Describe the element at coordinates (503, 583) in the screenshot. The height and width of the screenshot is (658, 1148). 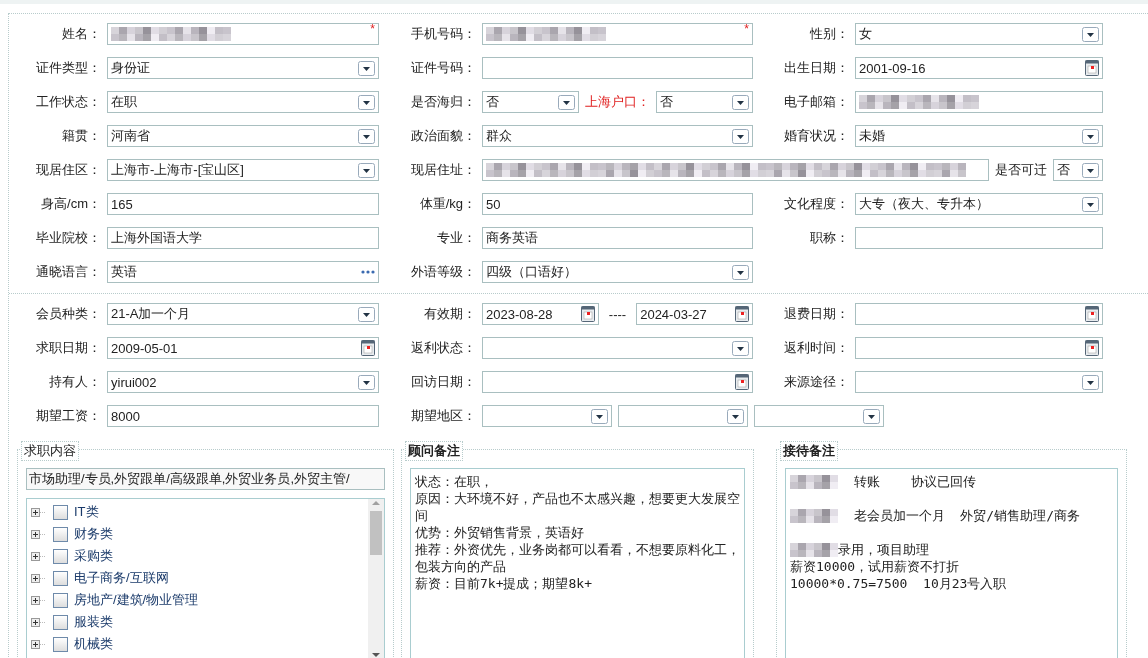
I see `note-line: 薪资：目前7k+提成；期望8k+` at that location.